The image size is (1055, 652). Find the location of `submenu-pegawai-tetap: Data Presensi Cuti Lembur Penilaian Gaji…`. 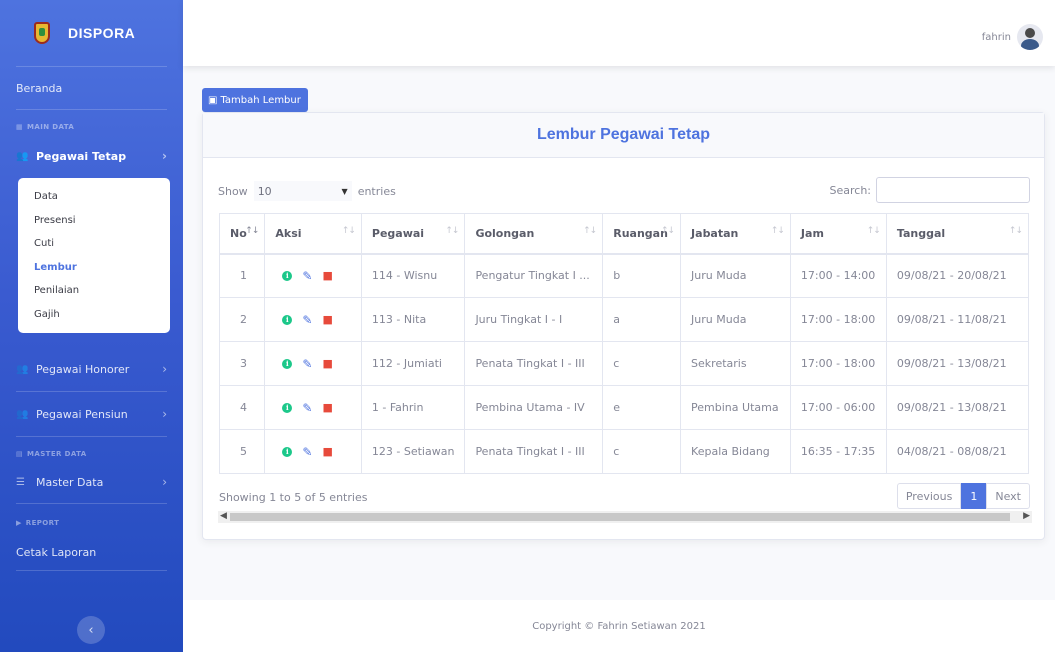

submenu-pegawai-tetap: Data Presensi Cuti Lembur Penilaian Gaji… is located at coordinates (94, 255).